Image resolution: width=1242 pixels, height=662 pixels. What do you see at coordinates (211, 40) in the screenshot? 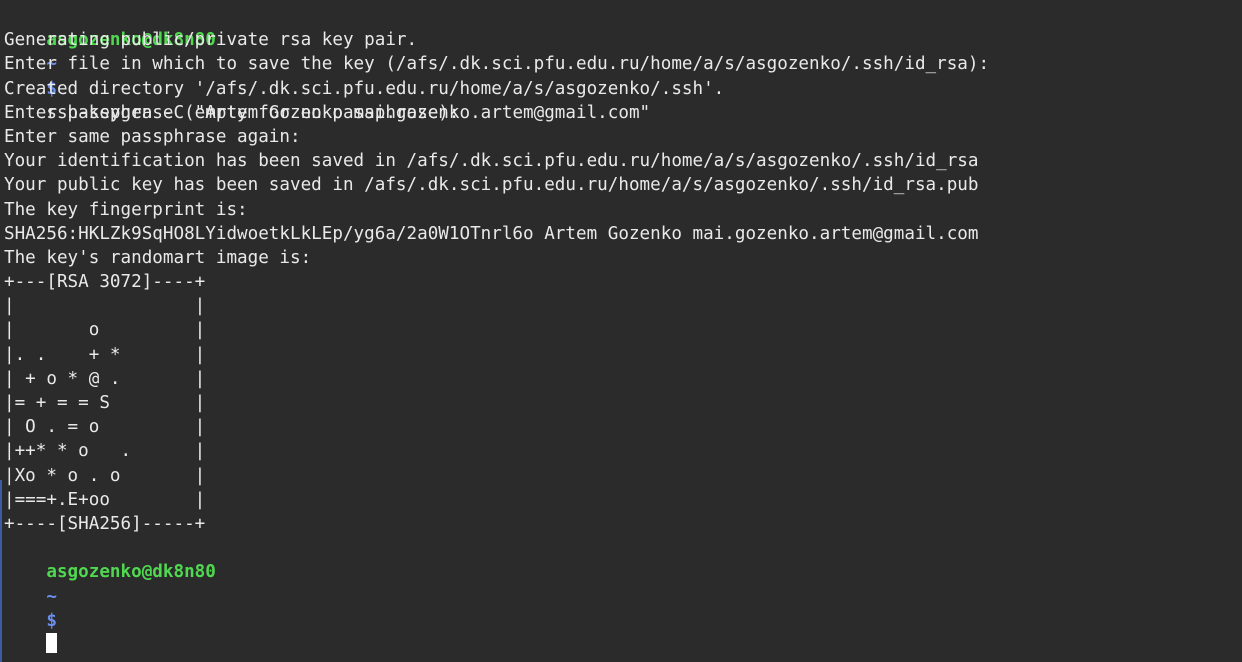
I see `output-line: Generating public/private rsa key pair.` at bounding box center [211, 40].